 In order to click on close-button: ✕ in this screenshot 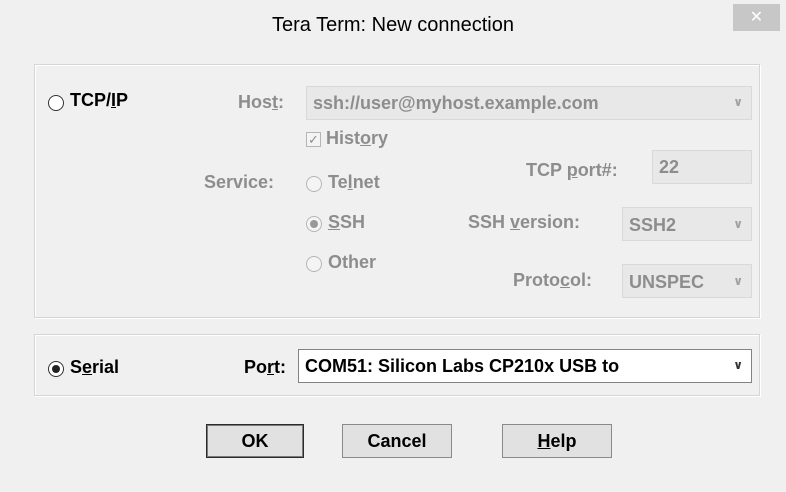, I will do `click(756, 17)`.